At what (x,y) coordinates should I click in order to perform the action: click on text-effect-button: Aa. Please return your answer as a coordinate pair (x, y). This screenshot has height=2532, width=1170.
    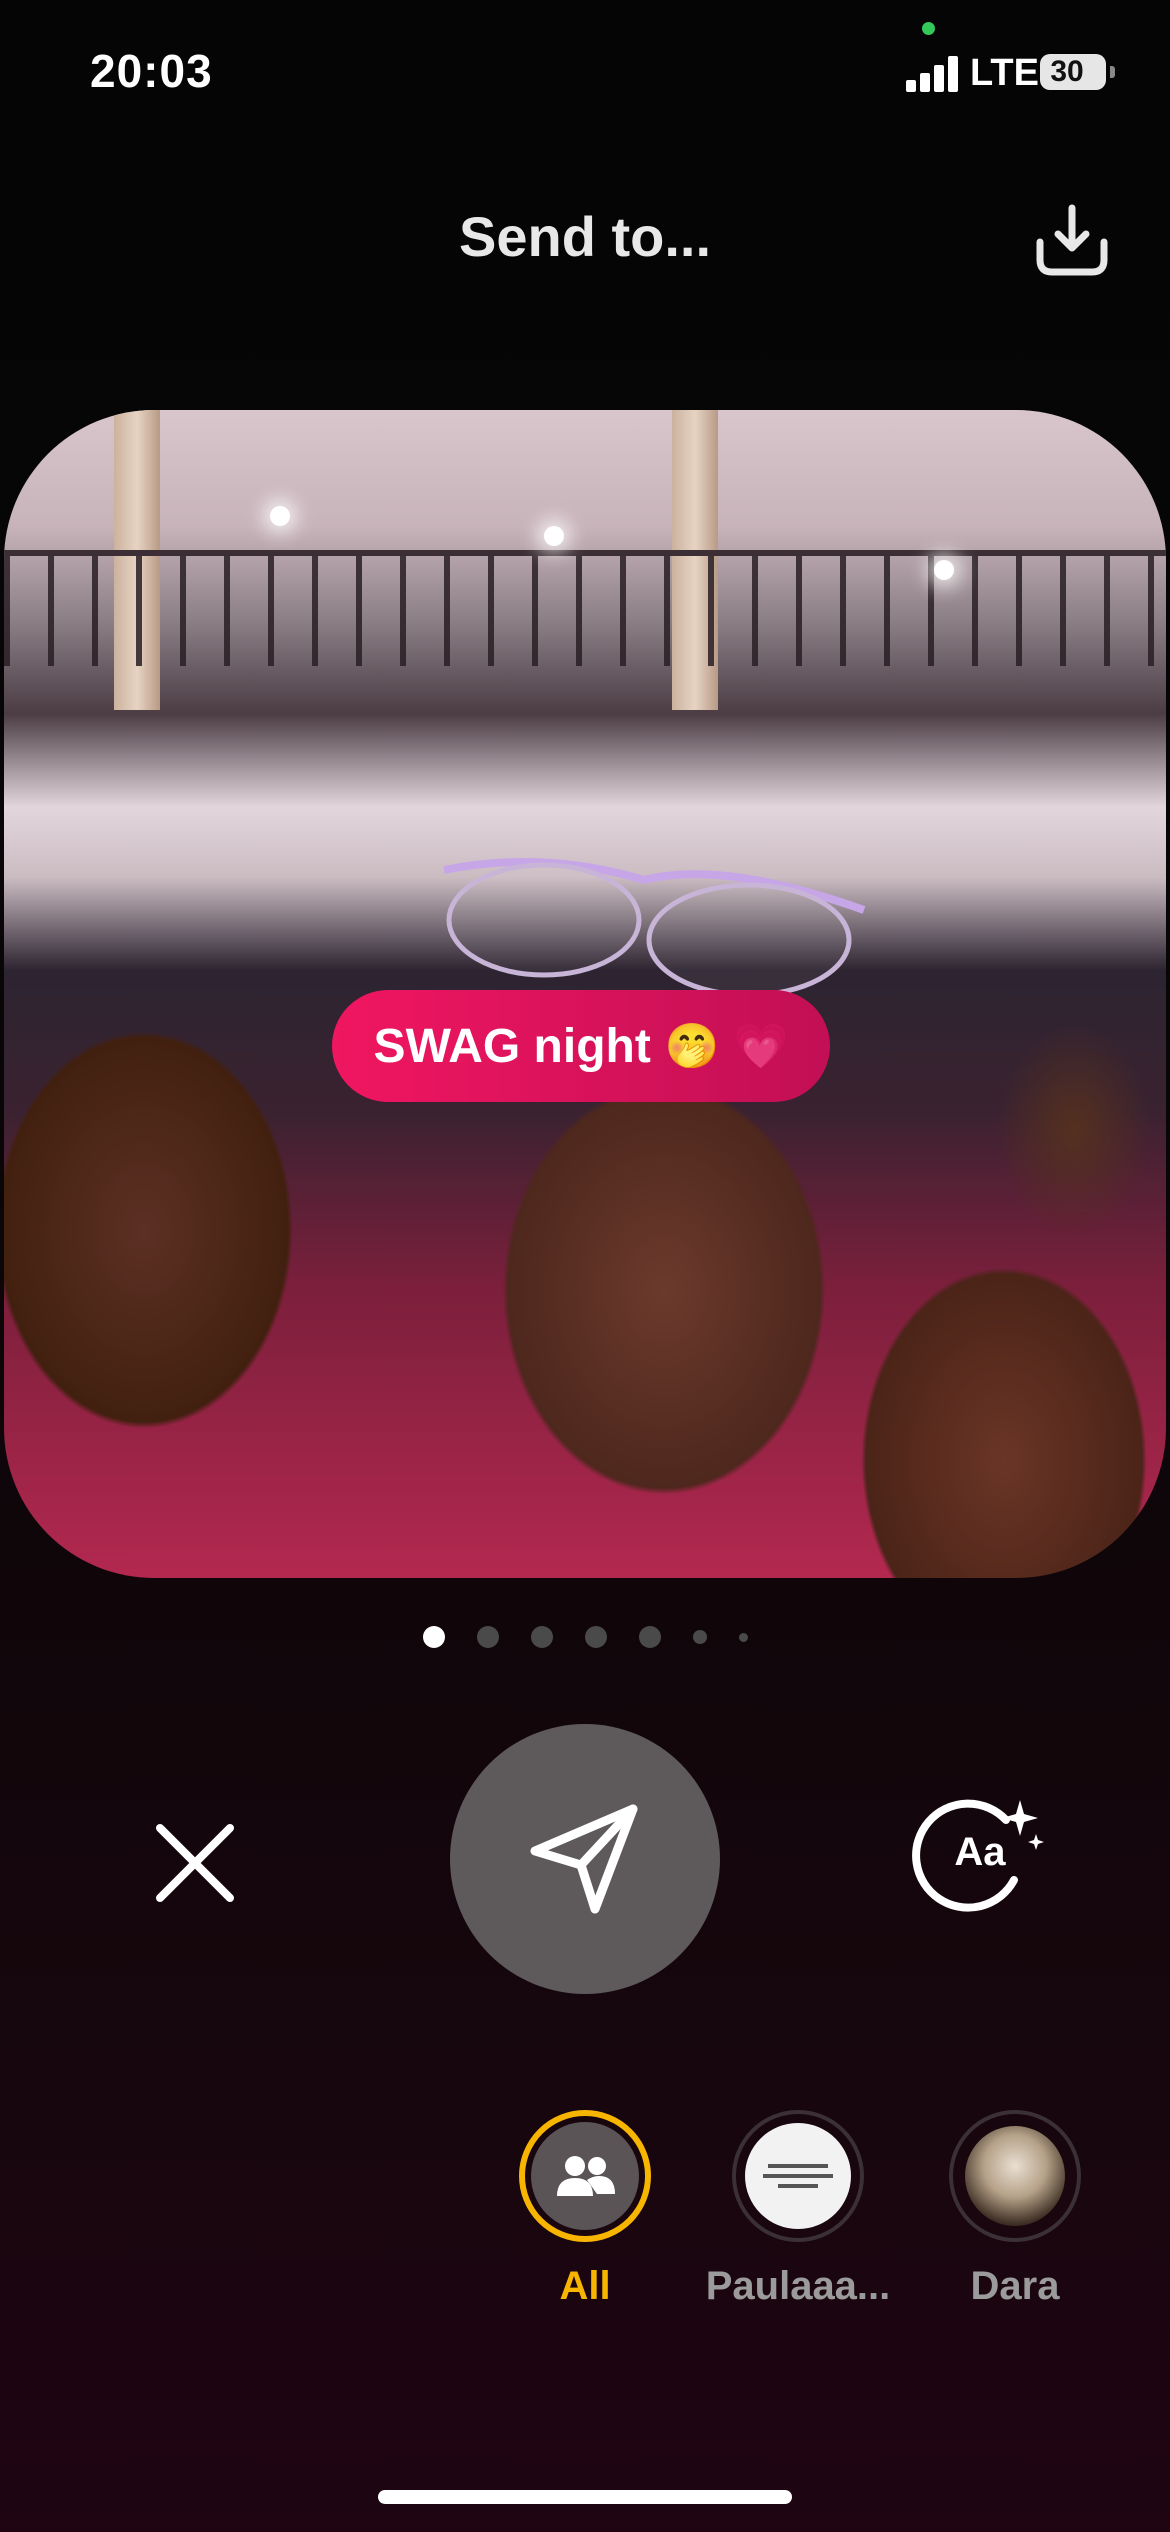
    Looking at the image, I should click on (980, 1852).